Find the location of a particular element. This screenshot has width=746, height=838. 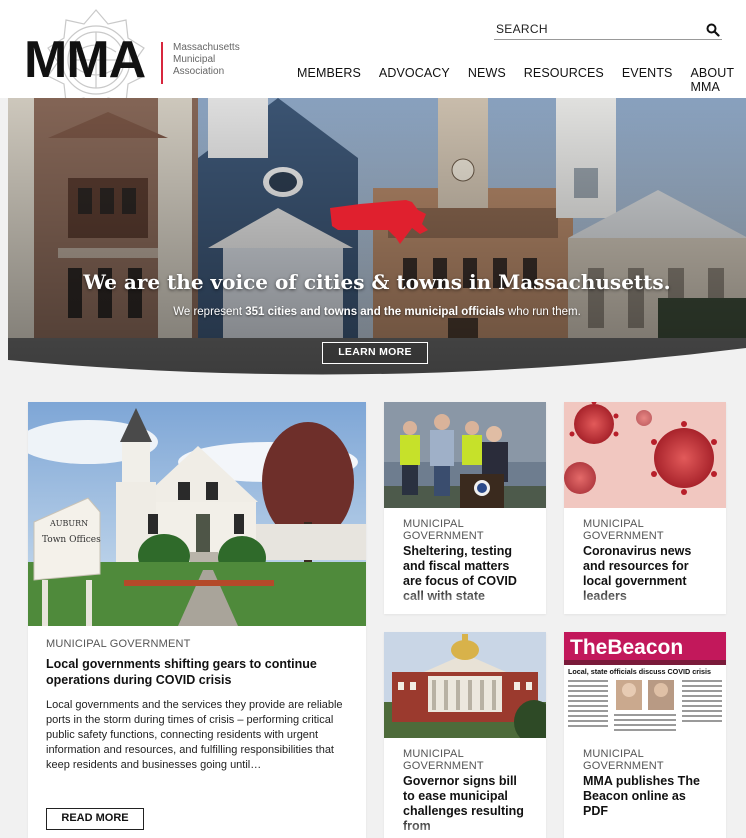

nav-members: MEMBERS is located at coordinates (329, 80).